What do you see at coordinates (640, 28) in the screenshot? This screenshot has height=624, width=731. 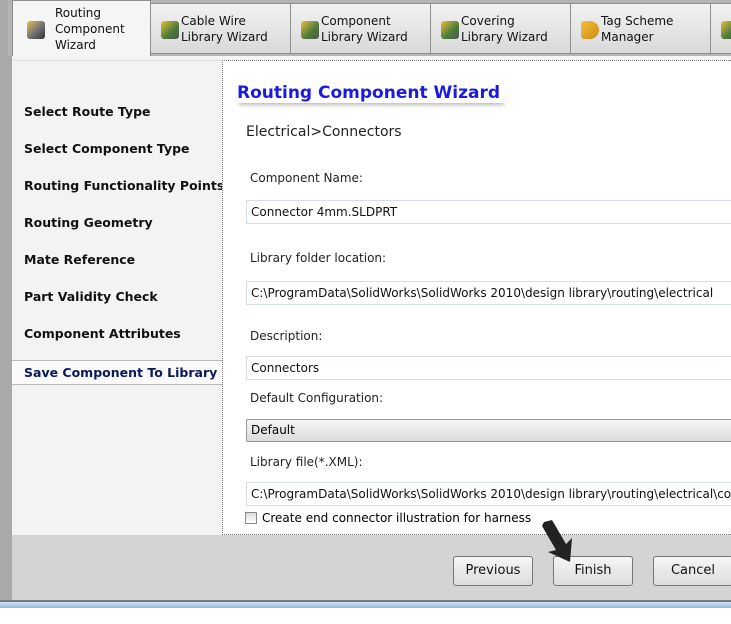 I see `tab-tag-scheme-manager: Tag Scheme Manager` at bounding box center [640, 28].